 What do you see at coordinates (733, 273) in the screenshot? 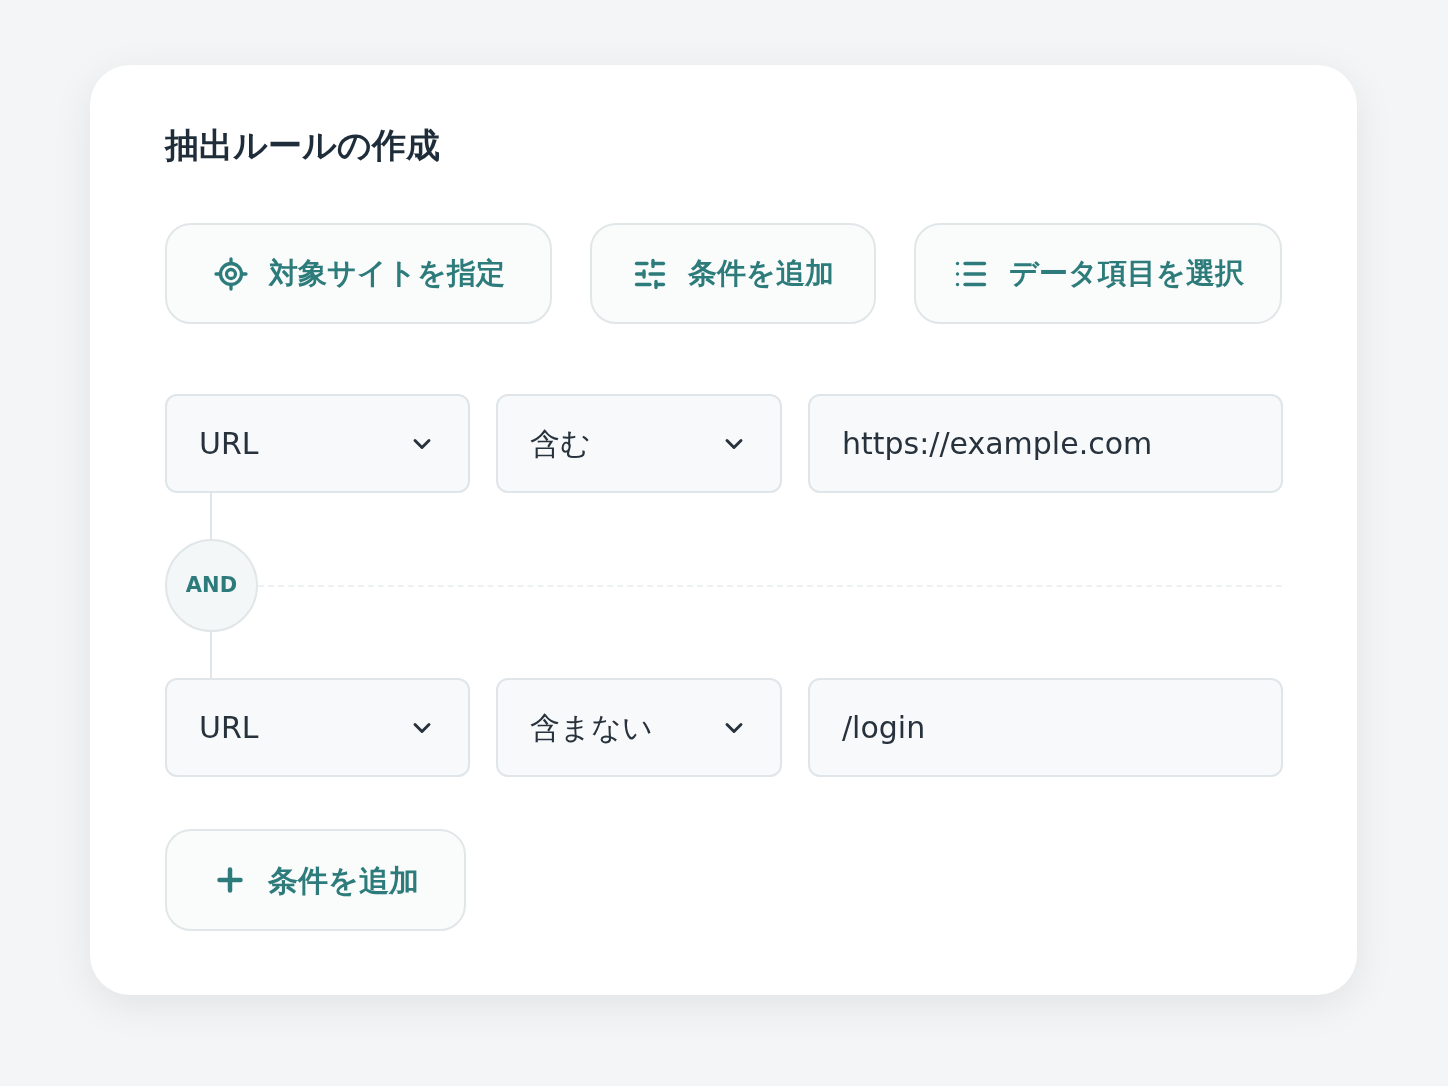
I see `action-button: 条件を追加` at bounding box center [733, 273].